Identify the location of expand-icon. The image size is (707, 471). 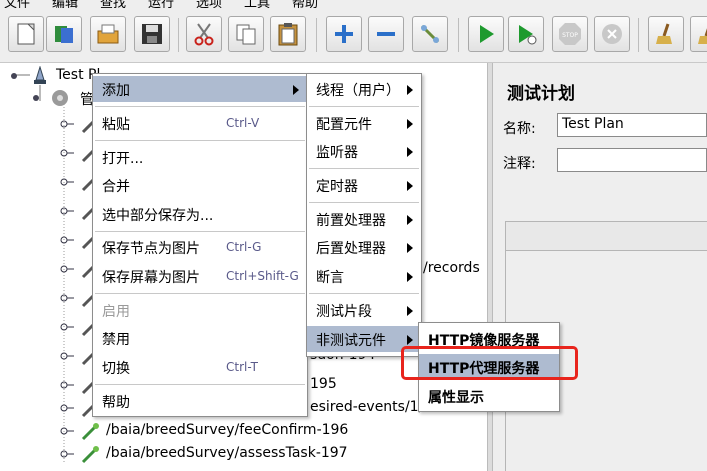
(344, 34).